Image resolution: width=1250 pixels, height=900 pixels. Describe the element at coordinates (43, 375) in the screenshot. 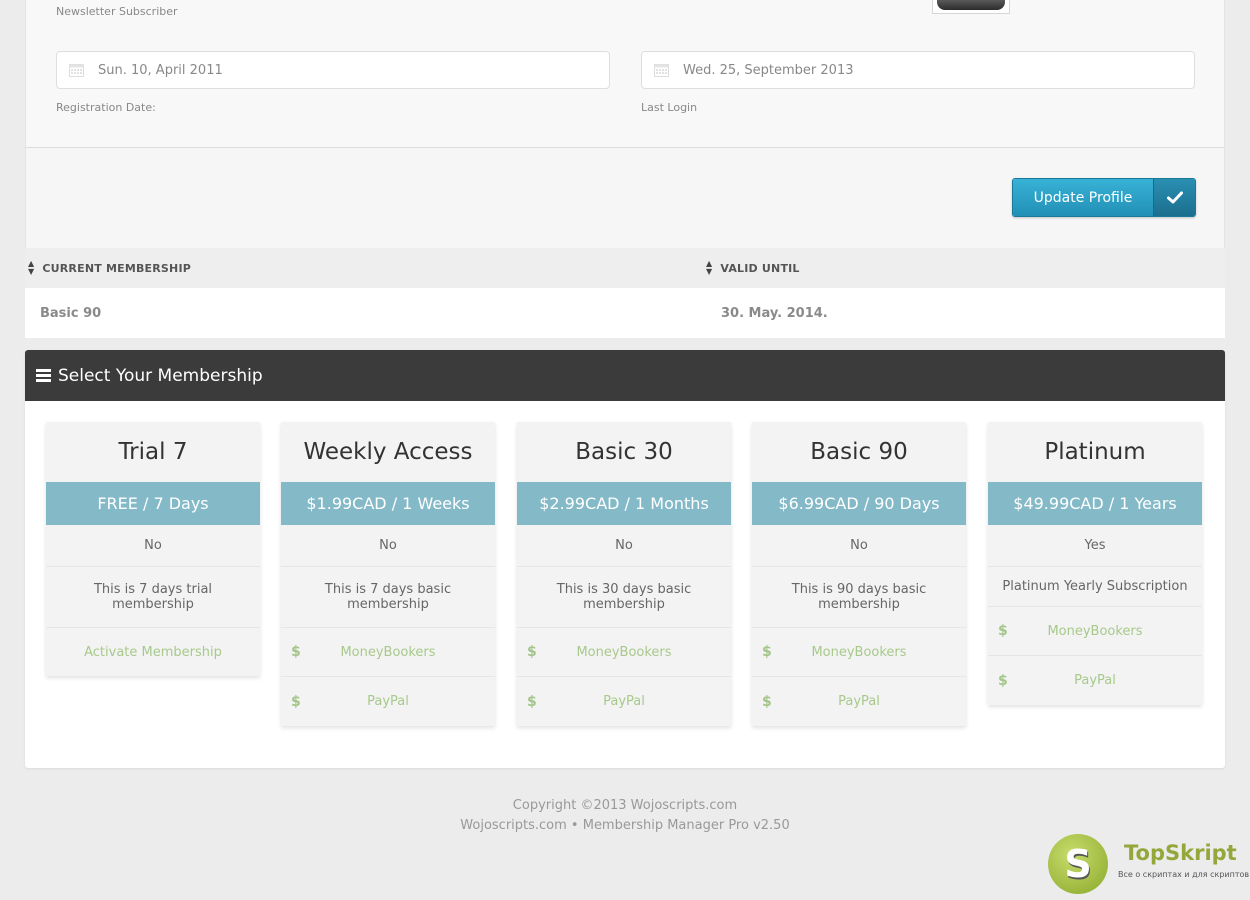

I see `menu-icon` at that location.